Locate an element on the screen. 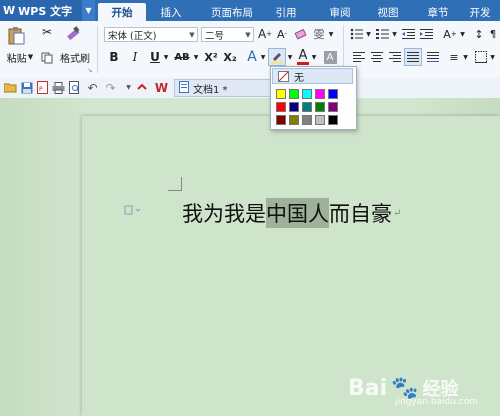 The image size is (500, 416). align-left-icon is located at coordinates (359, 57).